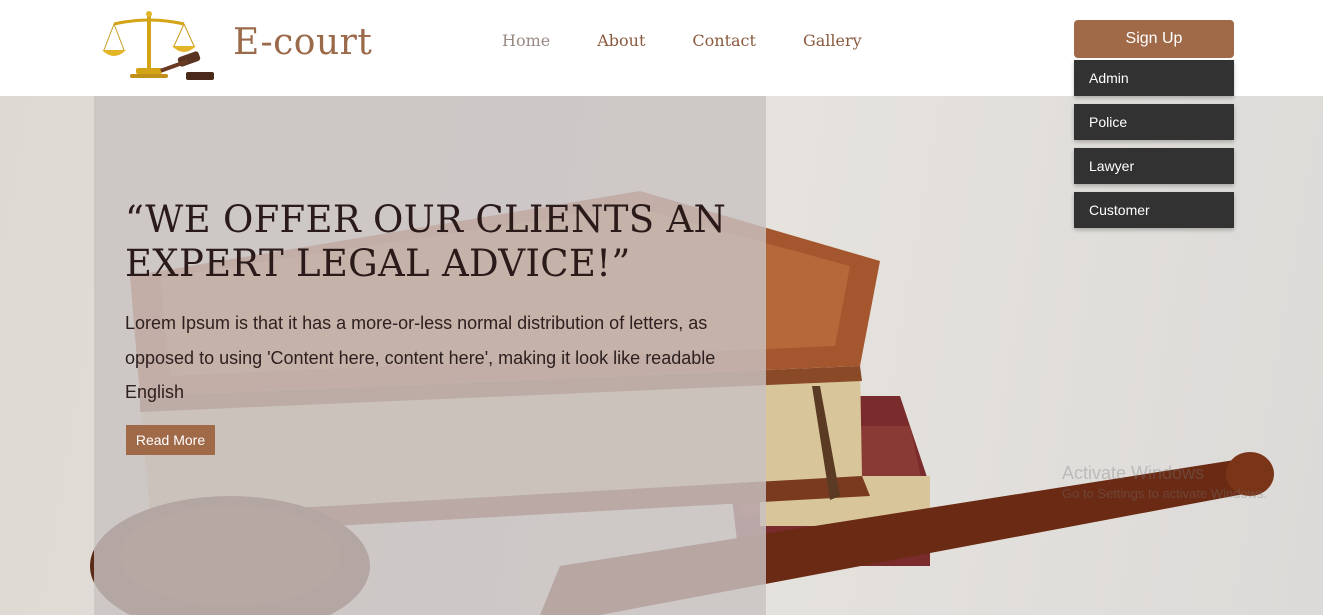 Image resolution: width=1323 pixels, height=615 pixels. Describe the element at coordinates (1133, 473) in the screenshot. I see `watermark-title: Activate Windows` at that location.